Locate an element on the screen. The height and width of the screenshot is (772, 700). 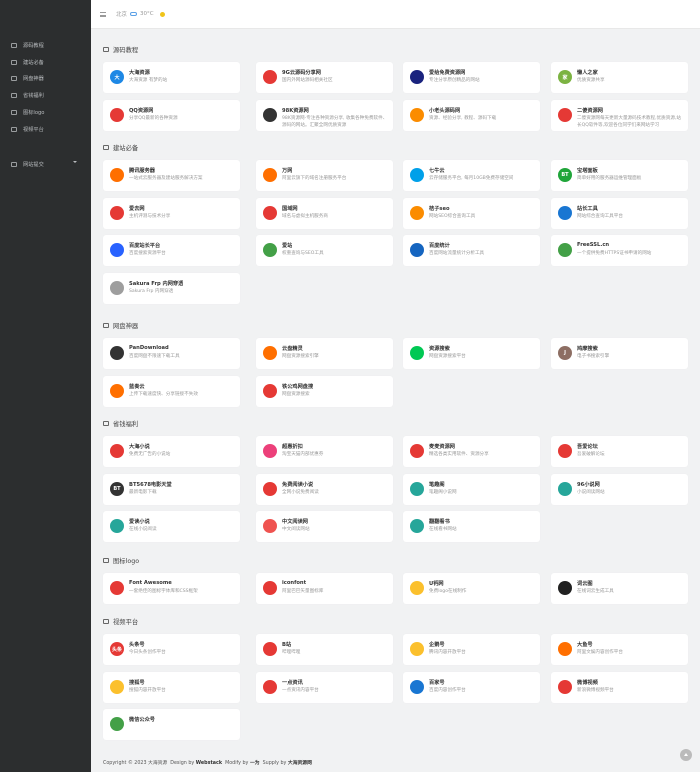
site-card: 七牛云 云存储服务平台, 每月10GB免费存储空间 is located at coordinates (471, 175).